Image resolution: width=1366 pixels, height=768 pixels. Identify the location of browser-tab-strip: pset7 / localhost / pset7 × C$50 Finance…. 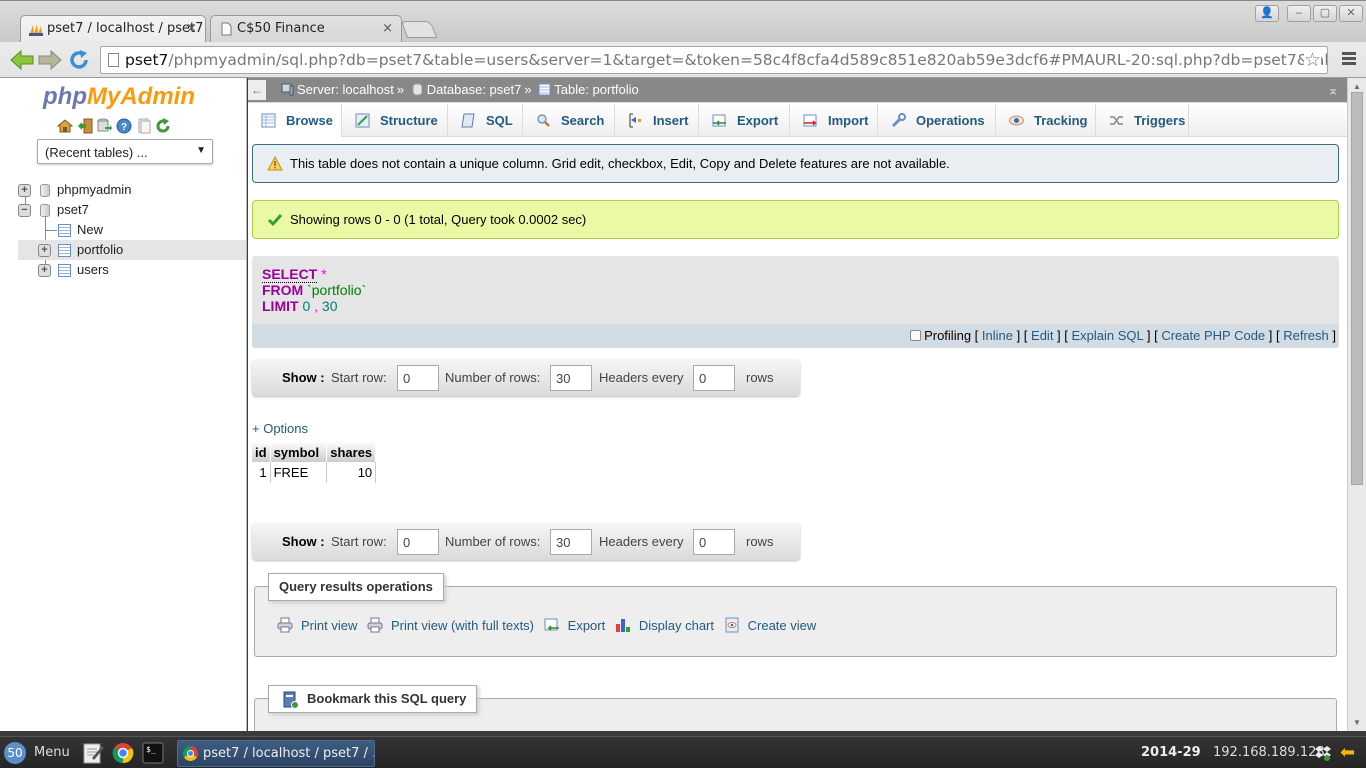
(683, 21).